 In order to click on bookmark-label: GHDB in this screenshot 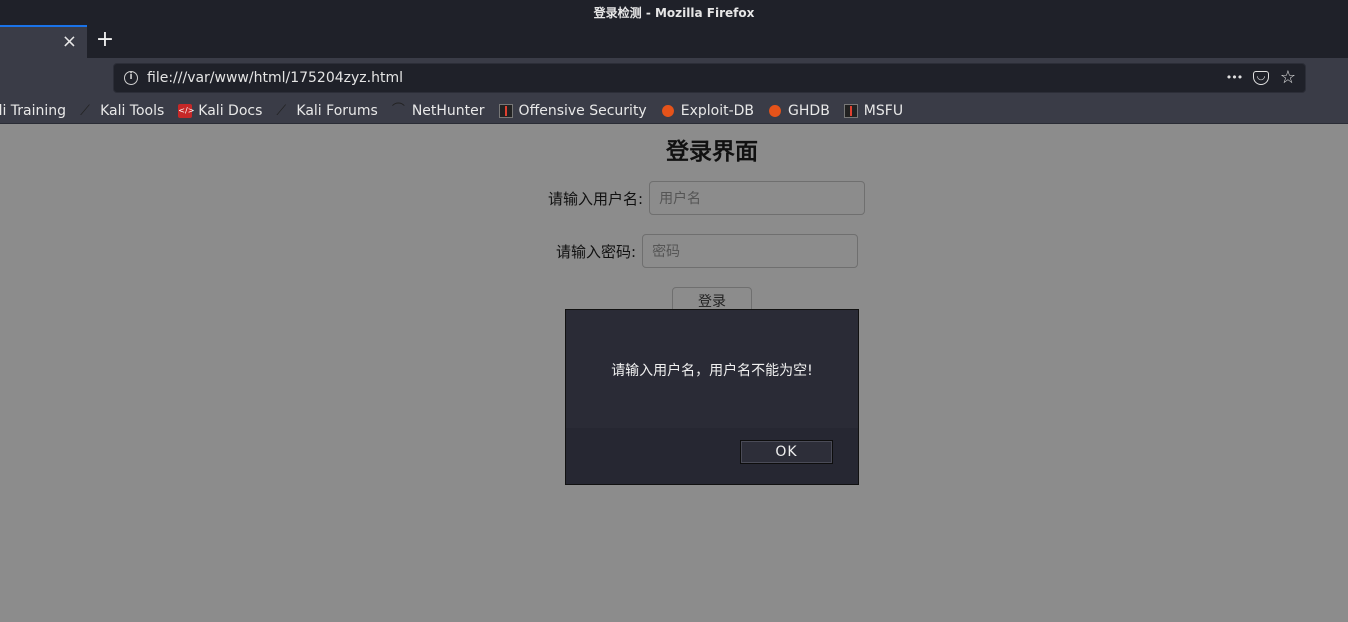, I will do `click(809, 110)`.